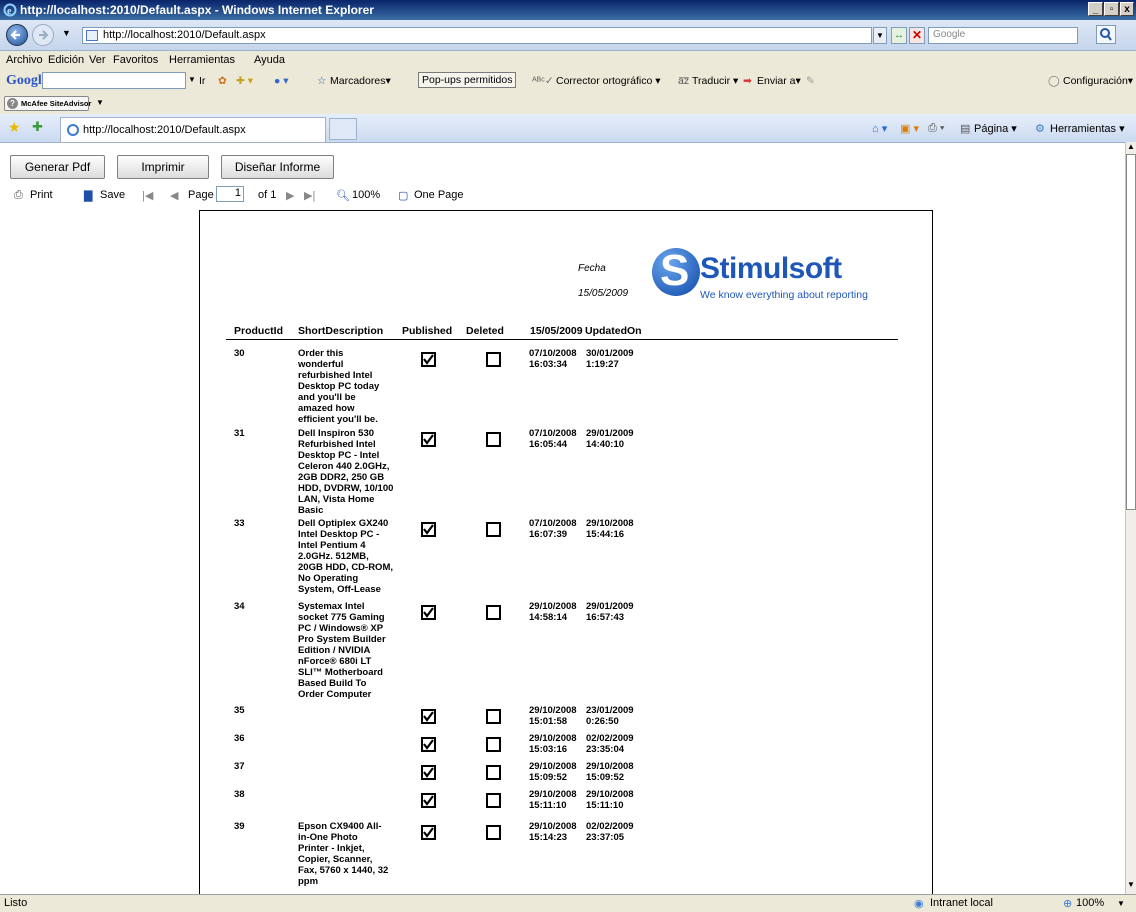  I want to click on stop-icon: ✕, so click(917, 35).